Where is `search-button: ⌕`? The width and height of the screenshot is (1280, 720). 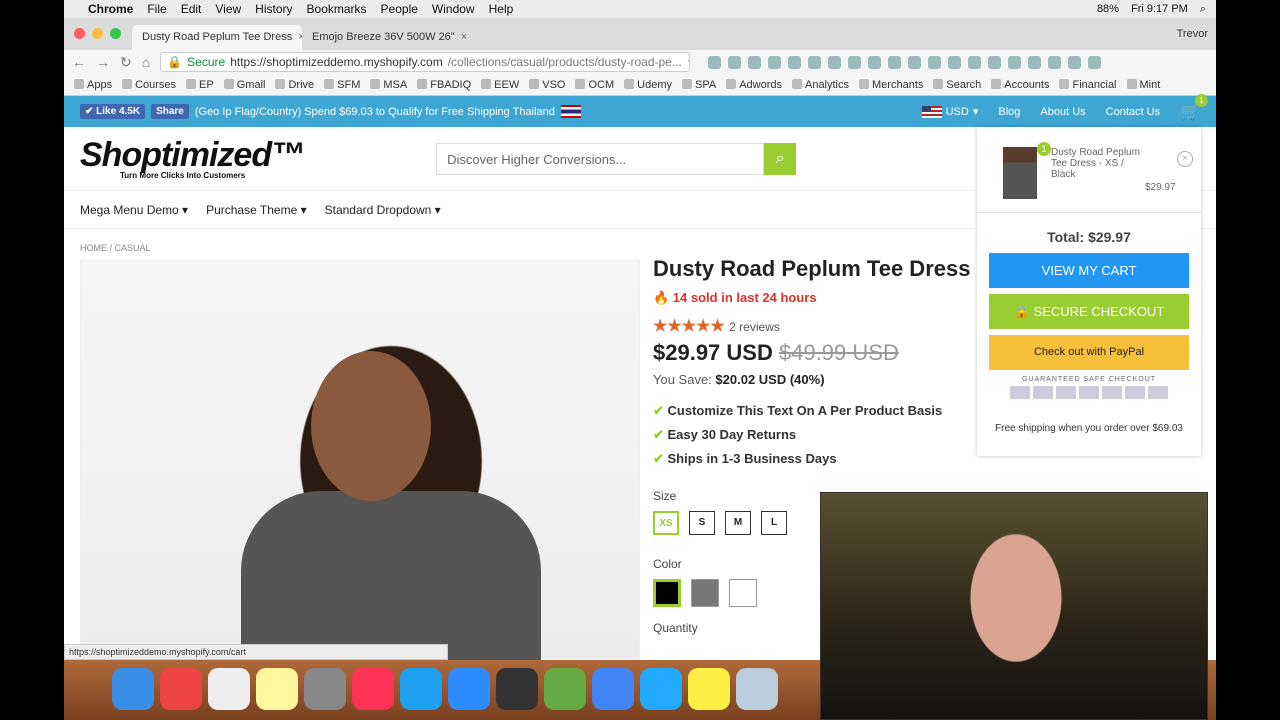 search-button: ⌕ is located at coordinates (780, 158).